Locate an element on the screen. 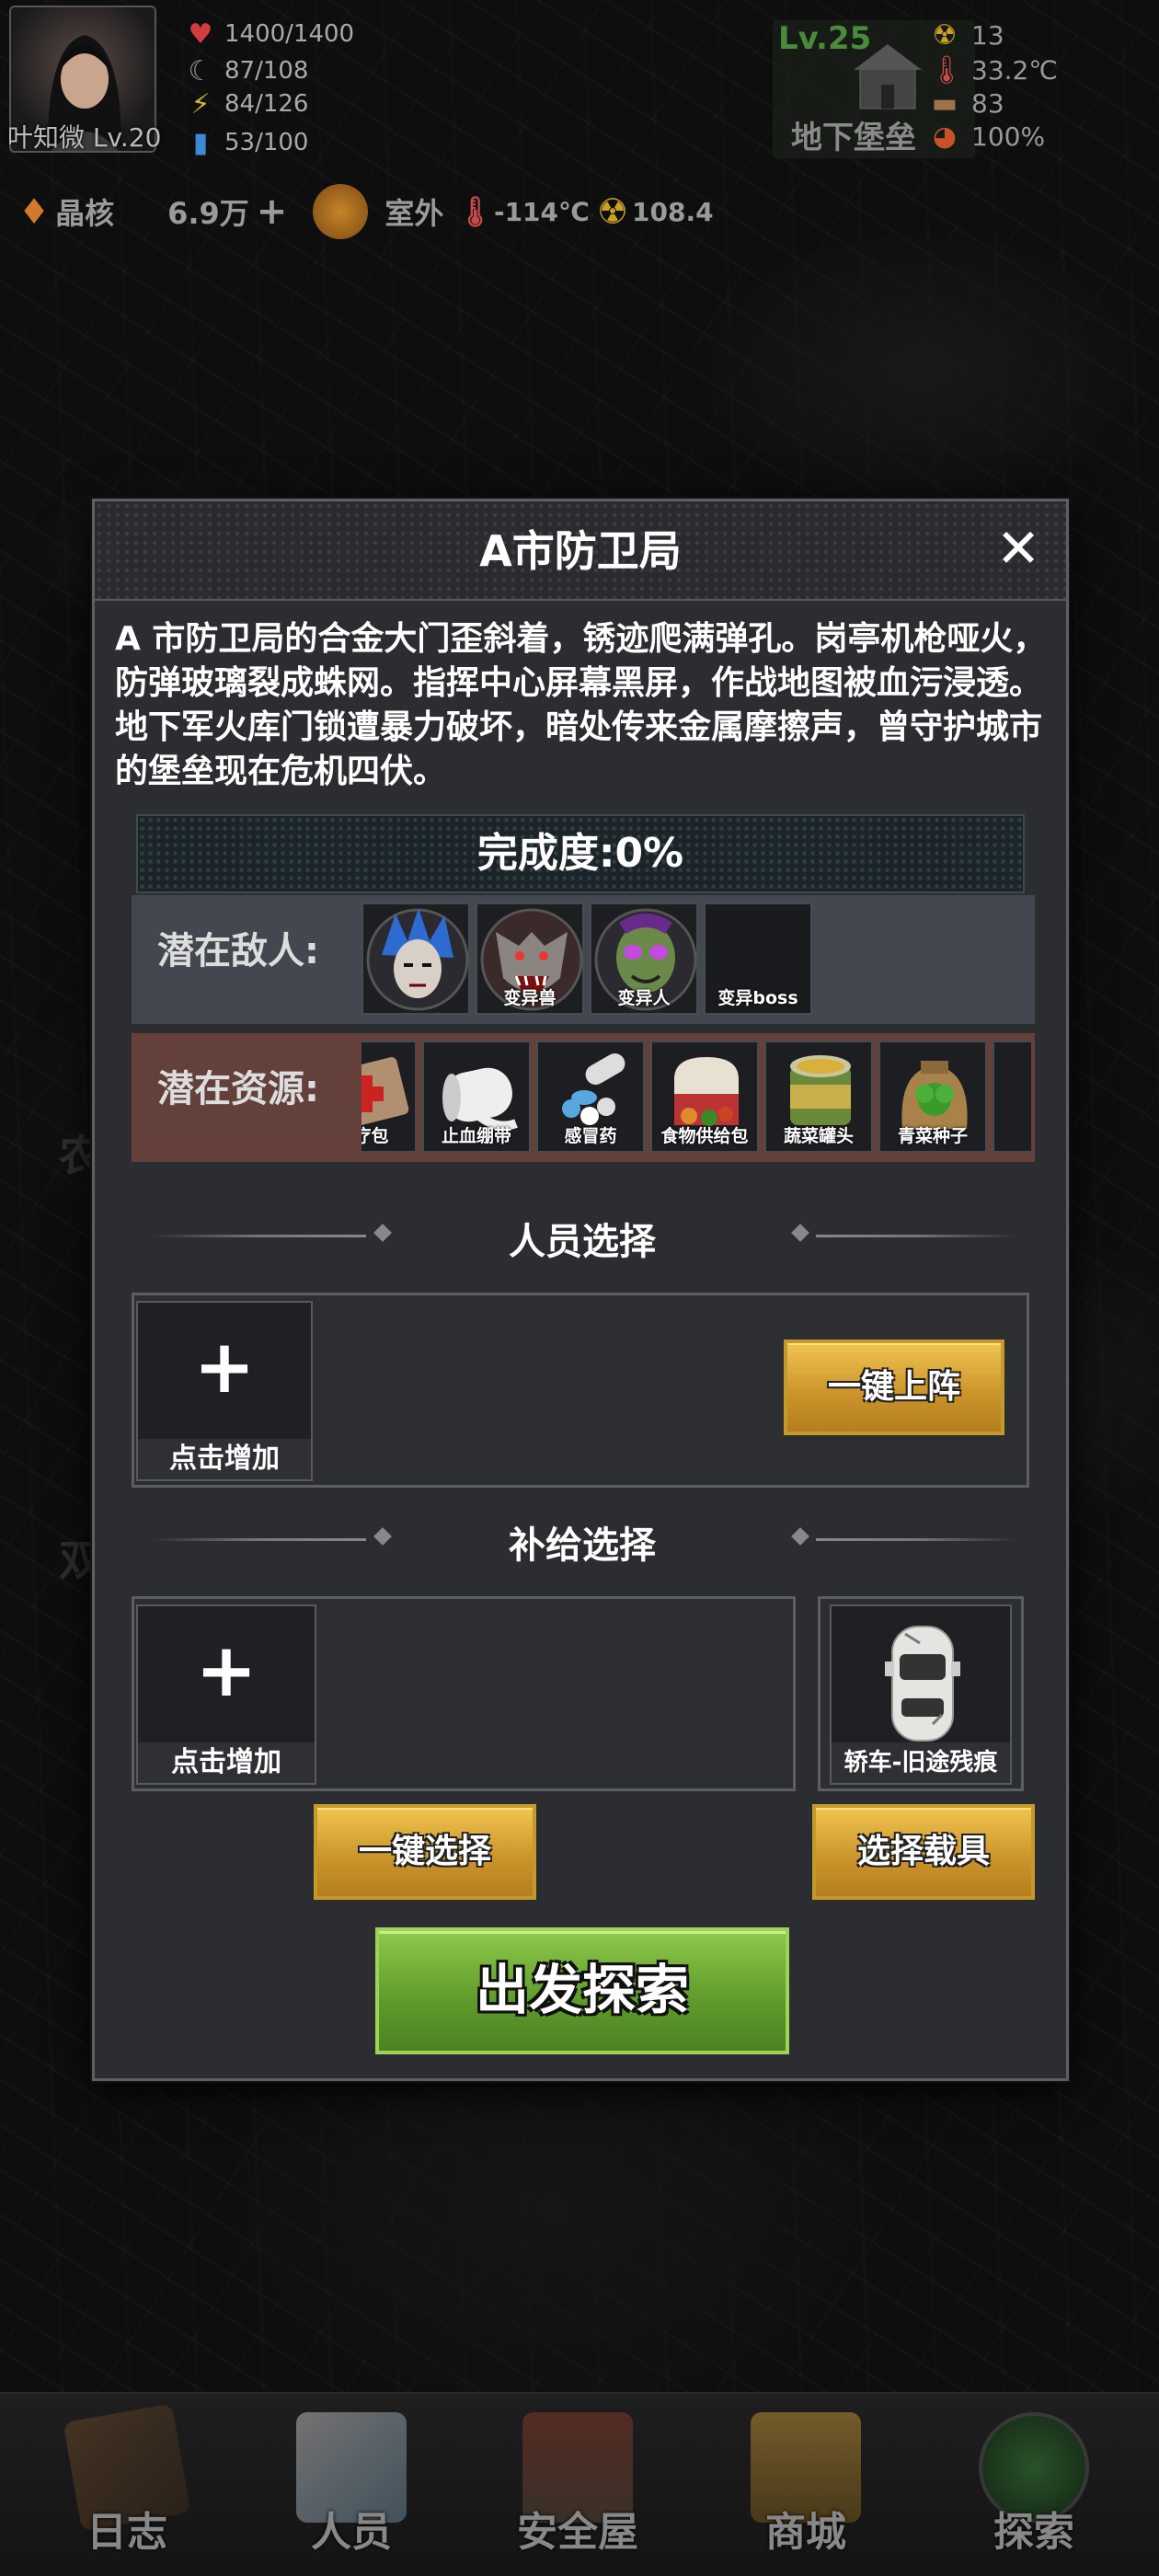  crystal-icon: ♦ is located at coordinates (34, 211).